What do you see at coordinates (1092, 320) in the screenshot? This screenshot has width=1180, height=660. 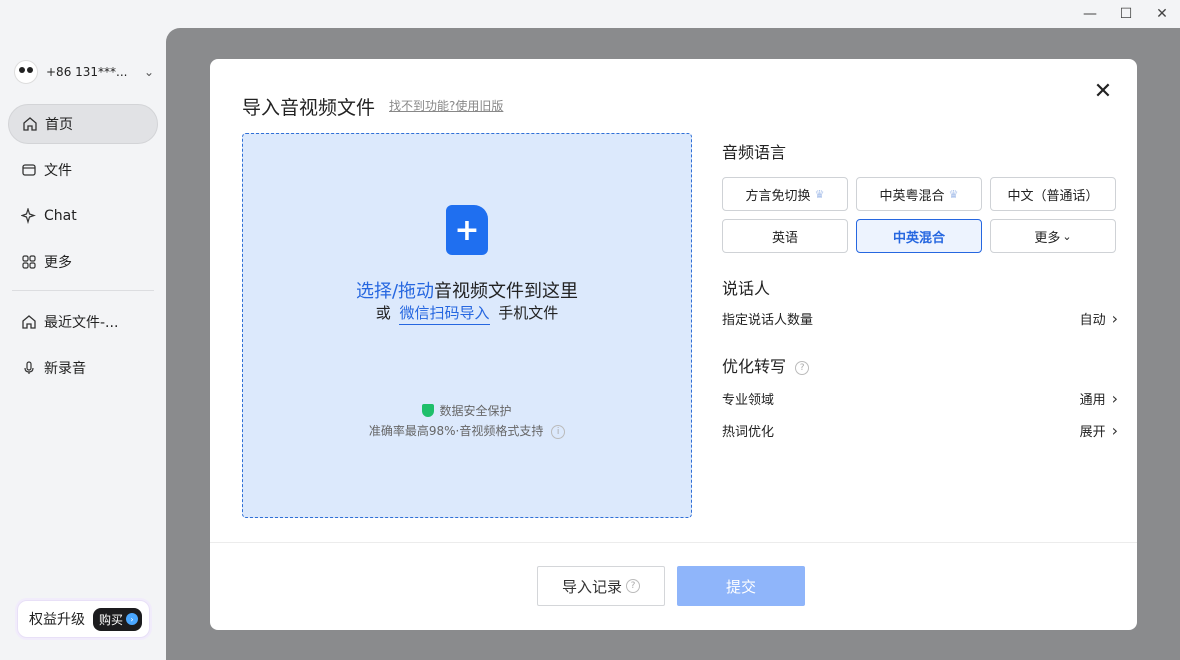 I see `speaker-count-value: 自动` at bounding box center [1092, 320].